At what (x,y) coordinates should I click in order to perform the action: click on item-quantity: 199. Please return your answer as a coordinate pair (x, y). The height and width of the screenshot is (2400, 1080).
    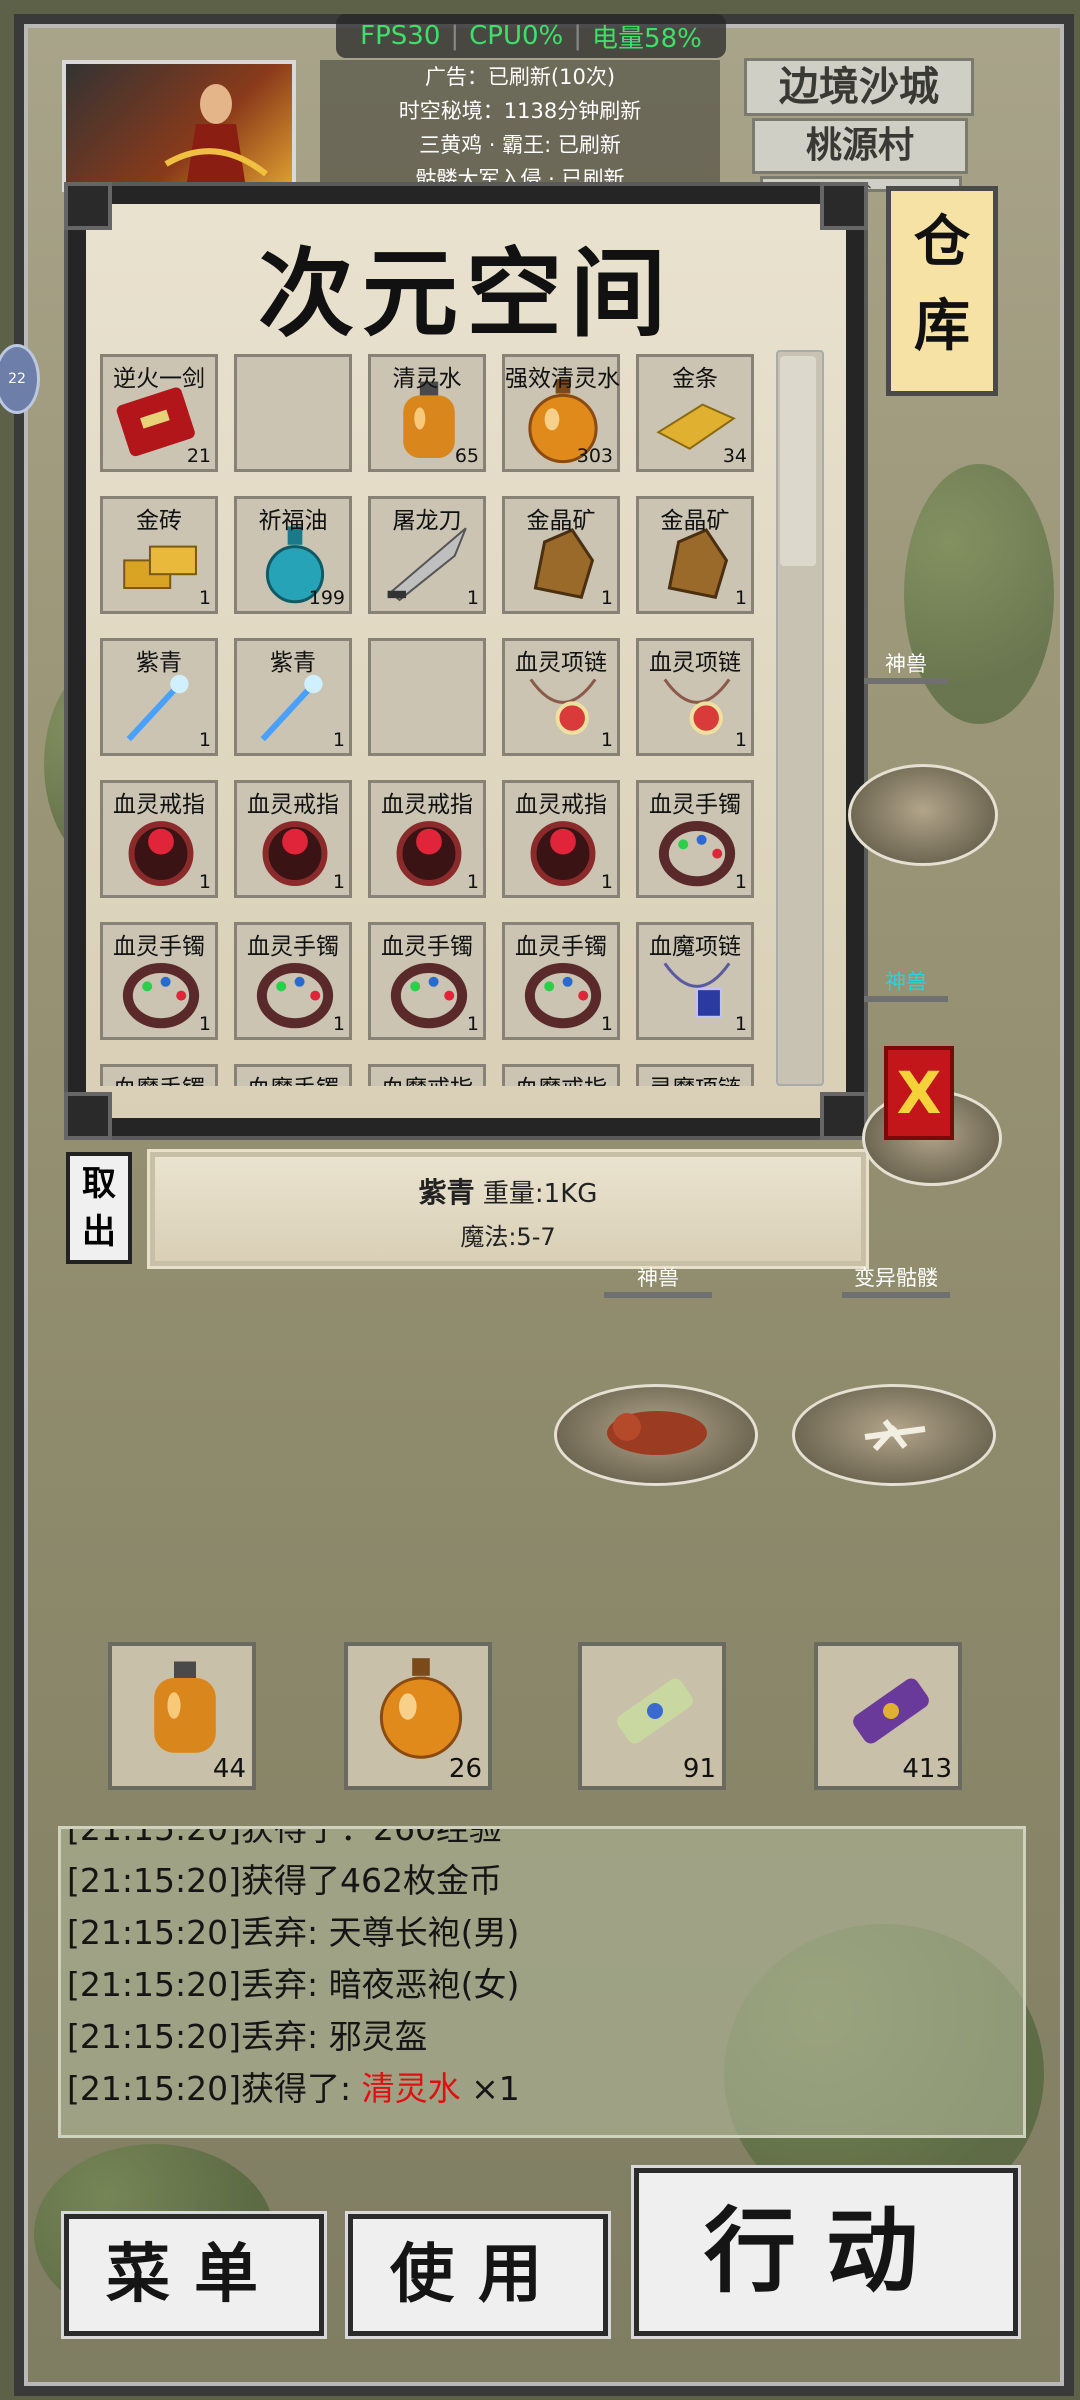
    Looking at the image, I should click on (326, 598).